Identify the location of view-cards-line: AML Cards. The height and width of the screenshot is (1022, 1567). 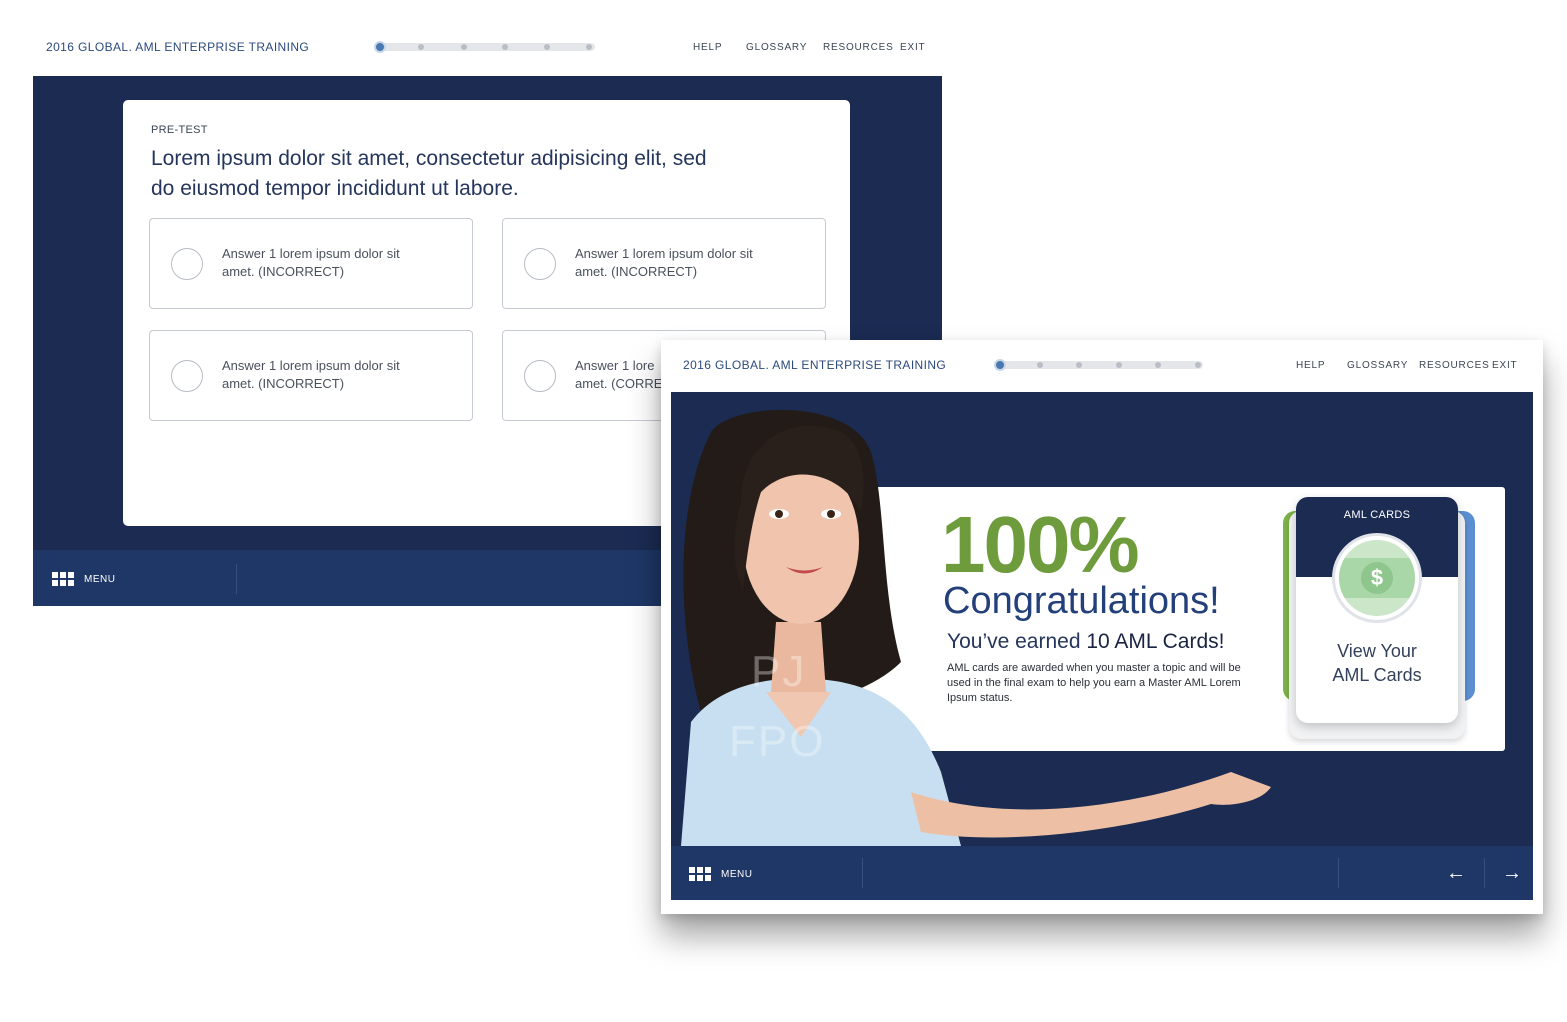
(1377, 675).